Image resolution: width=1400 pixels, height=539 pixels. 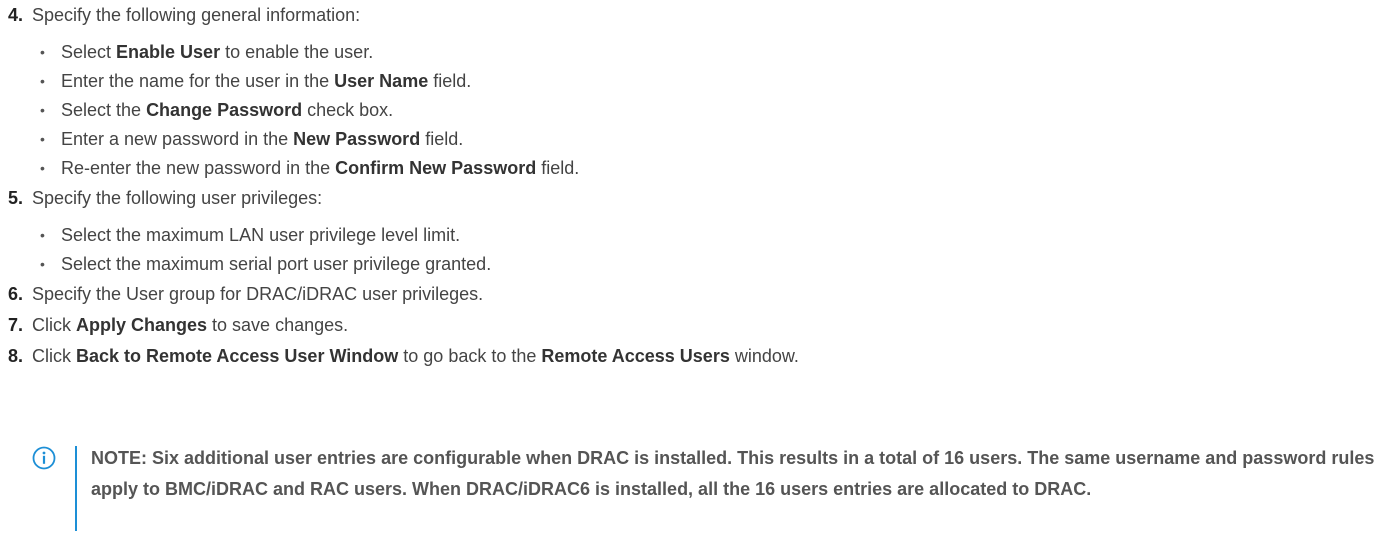 What do you see at coordinates (76, 488) in the screenshot?
I see `note-divider` at bounding box center [76, 488].